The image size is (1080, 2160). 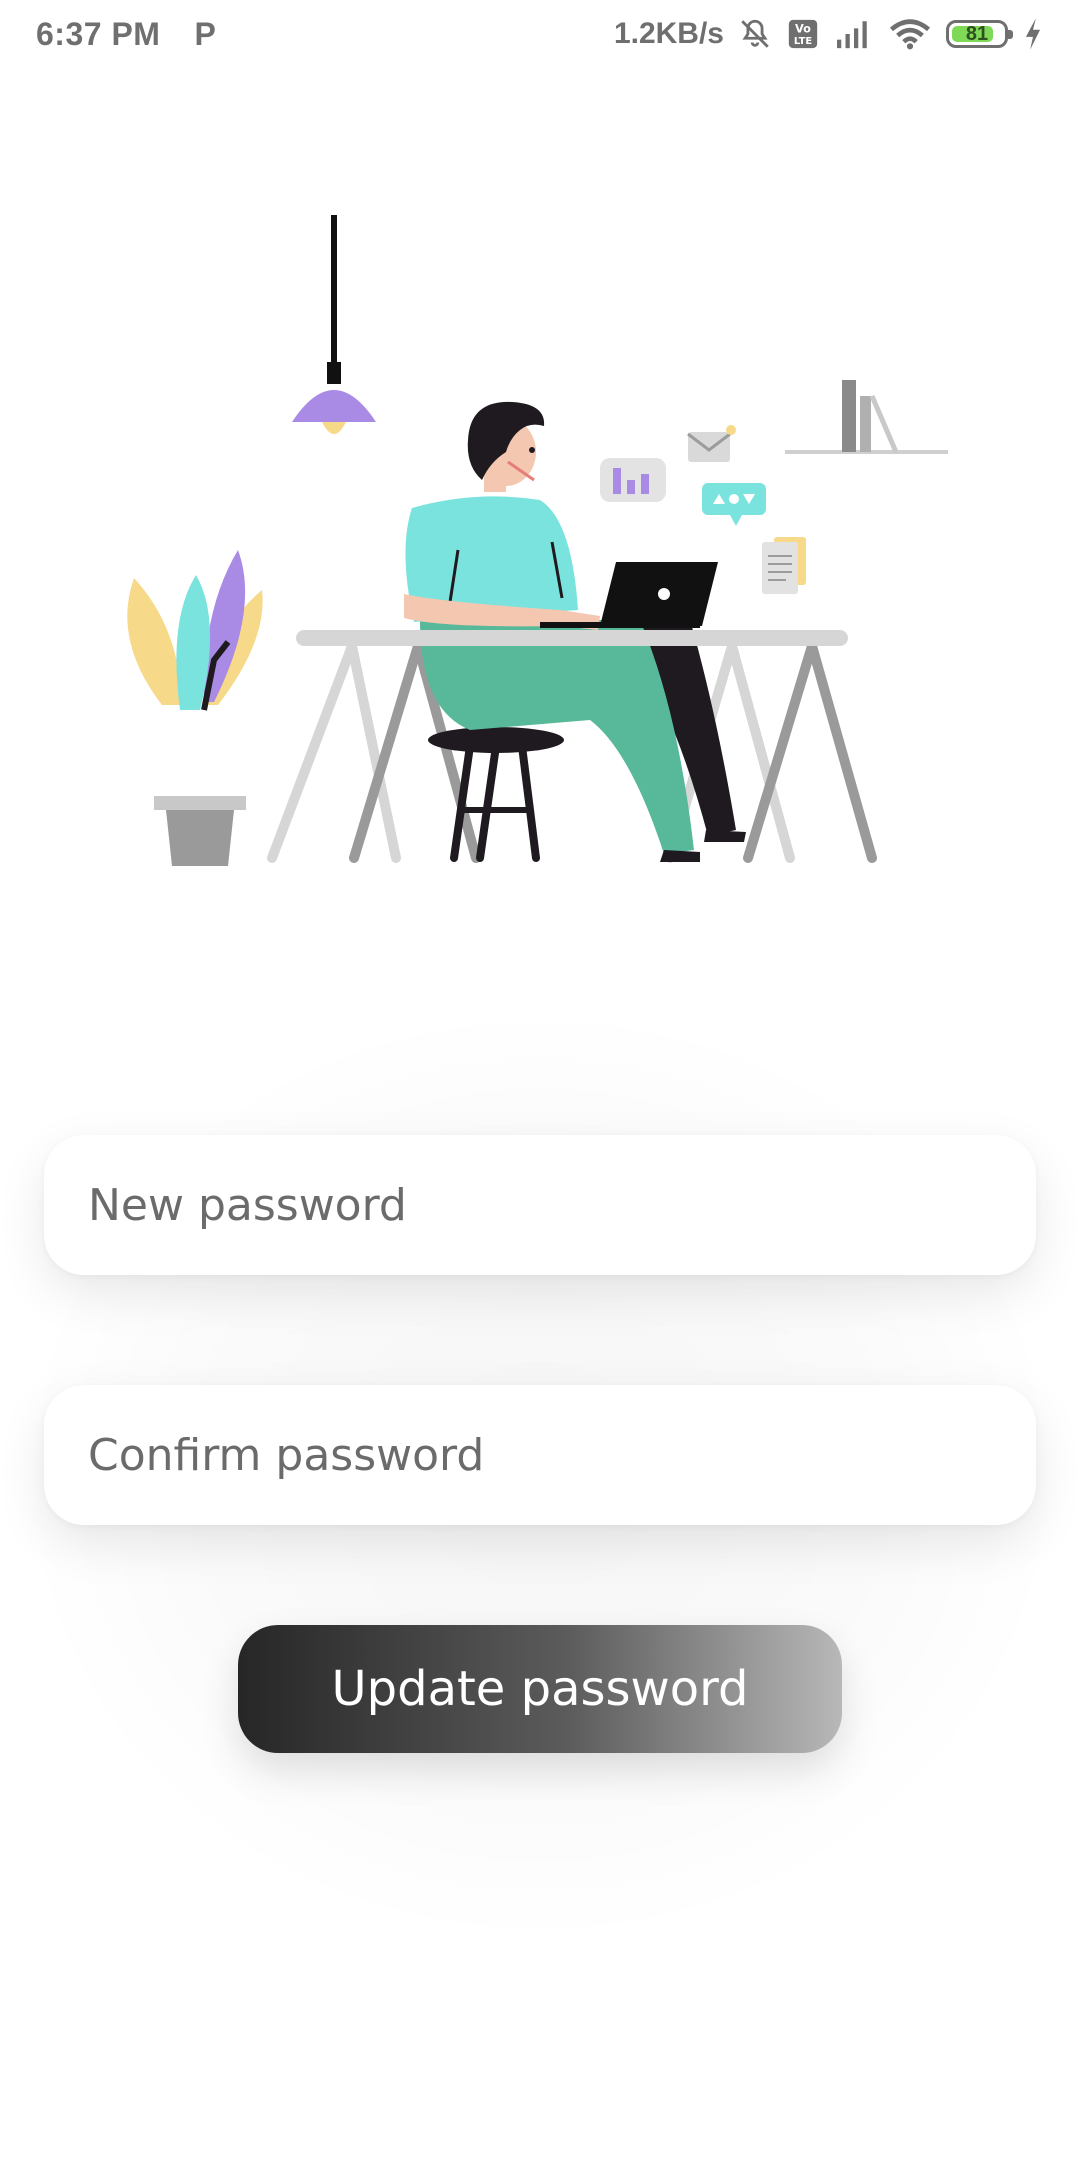 What do you see at coordinates (755, 33) in the screenshot?
I see `mute-icon` at bounding box center [755, 33].